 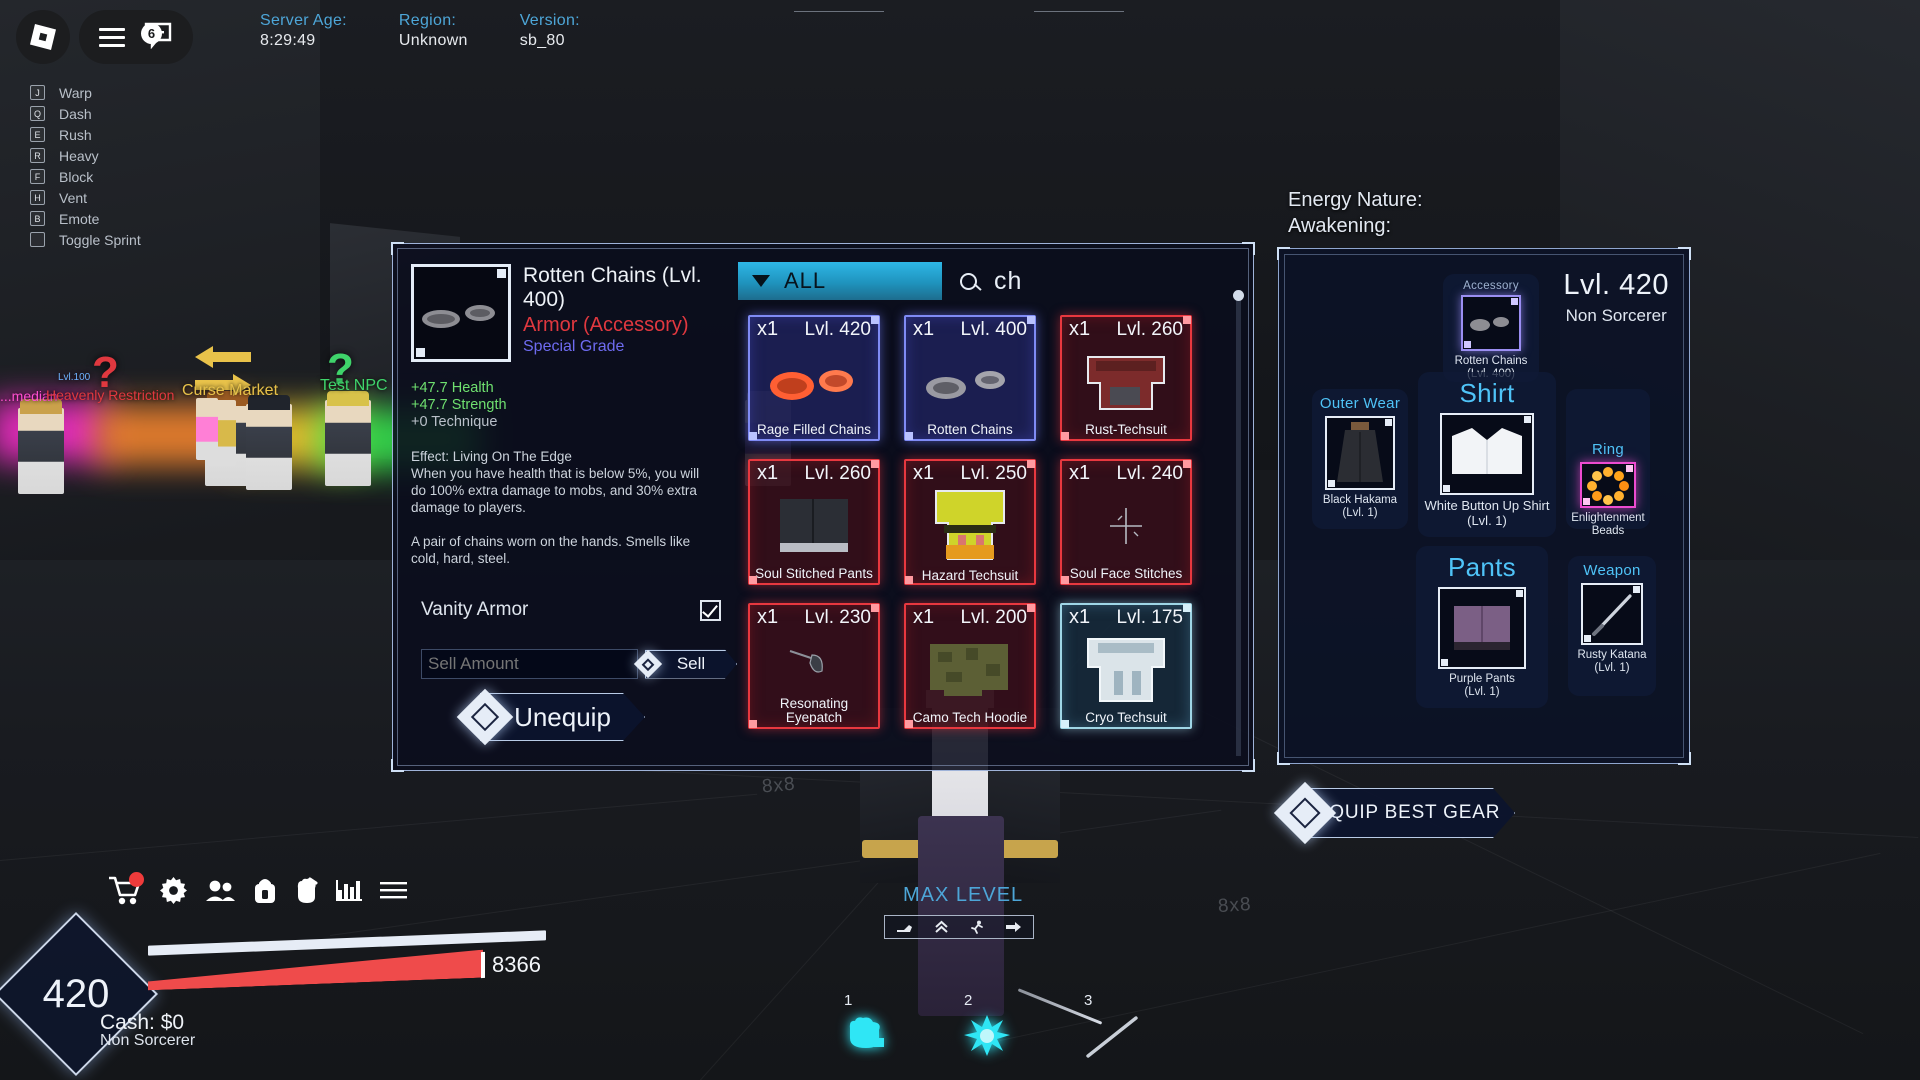 I want to click on eyepatch-icon, so click(x=814, y=663).